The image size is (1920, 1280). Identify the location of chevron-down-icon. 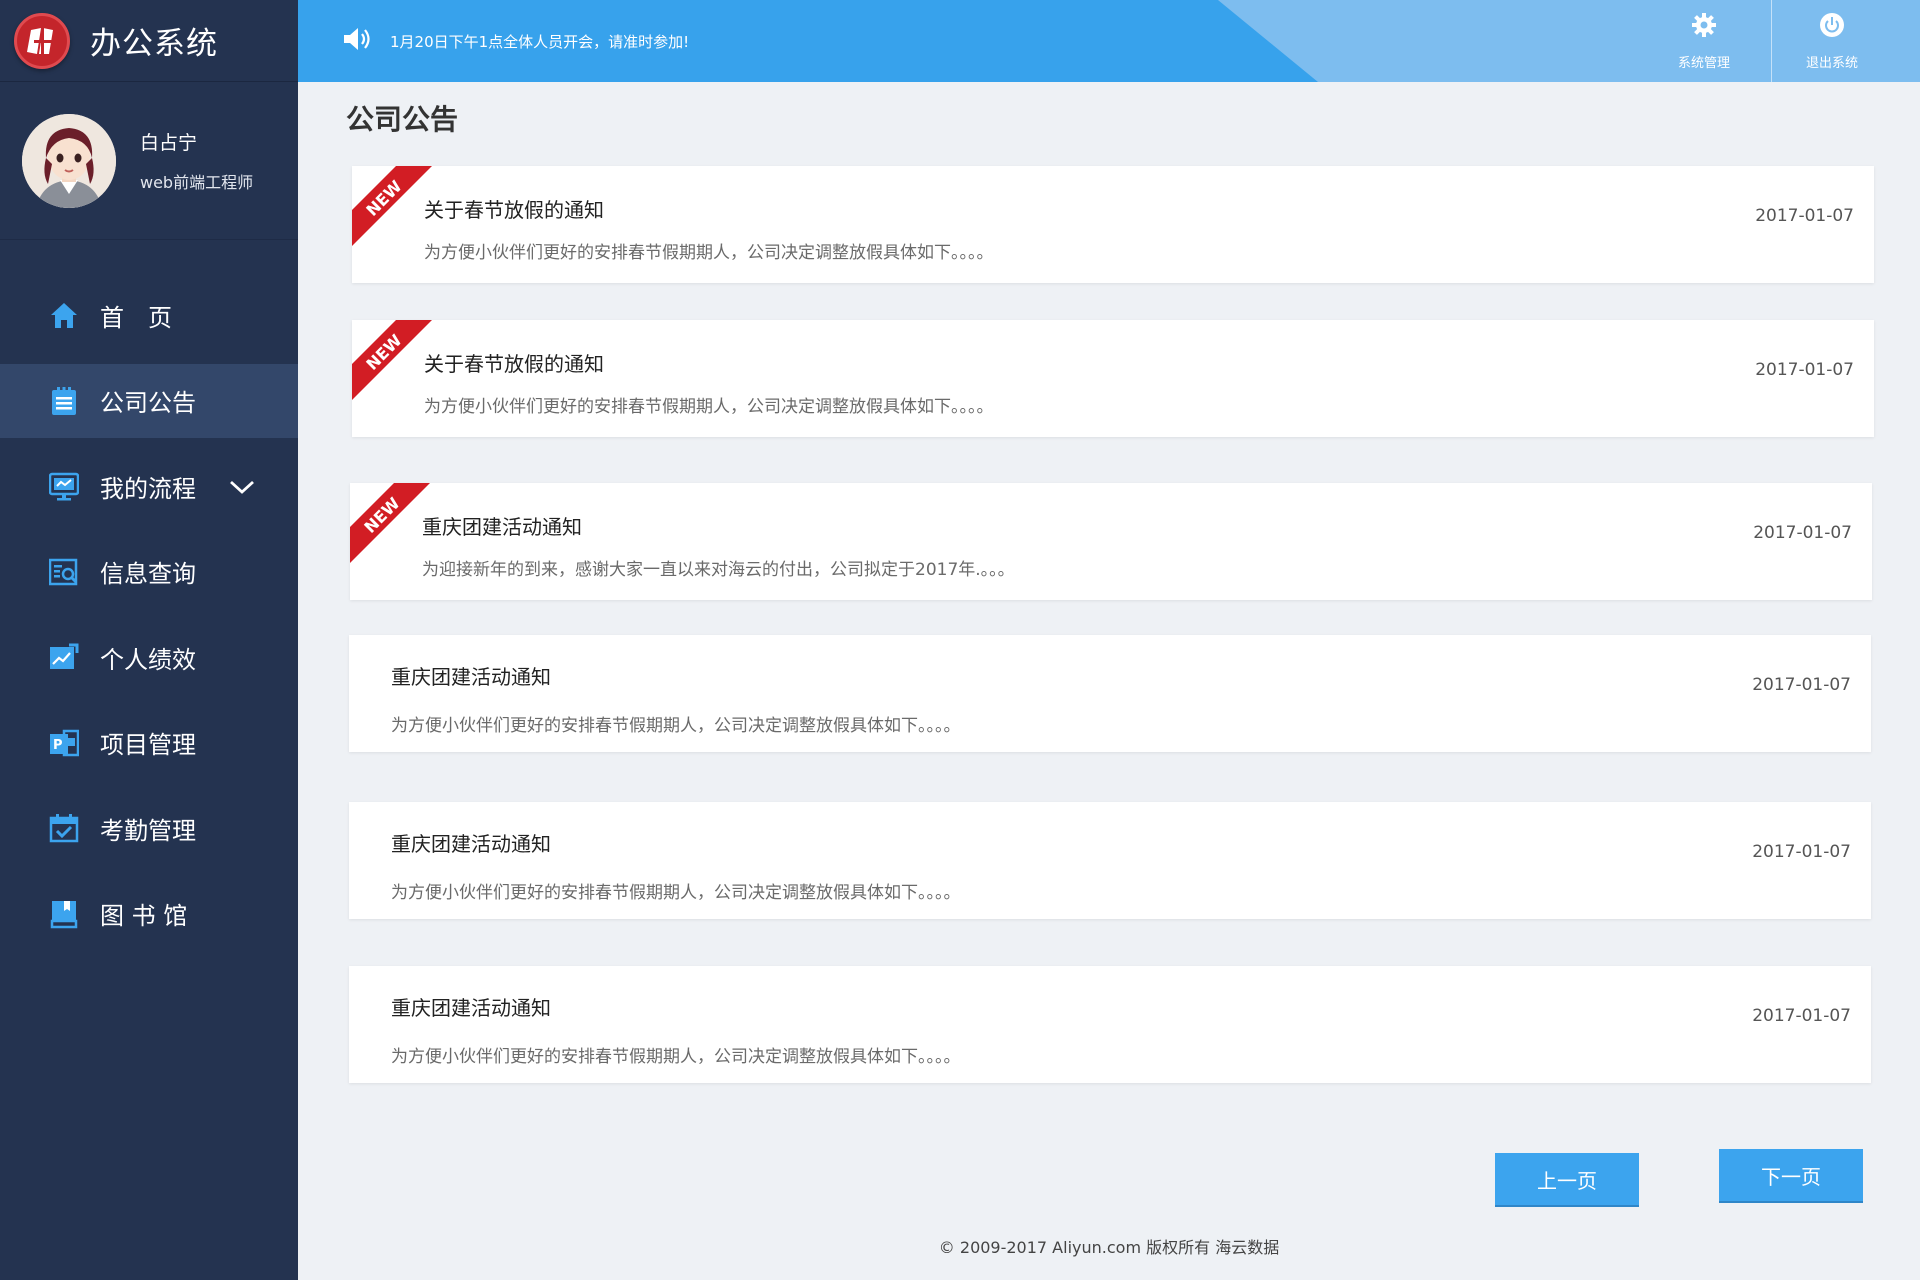
(242, 487).